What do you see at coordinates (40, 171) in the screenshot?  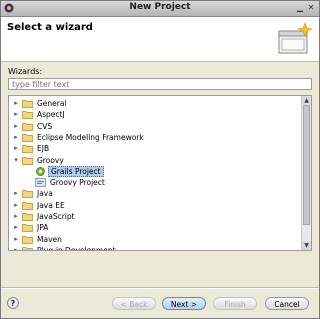 I see `grails-project-icon` at bounding box center [40, 171].